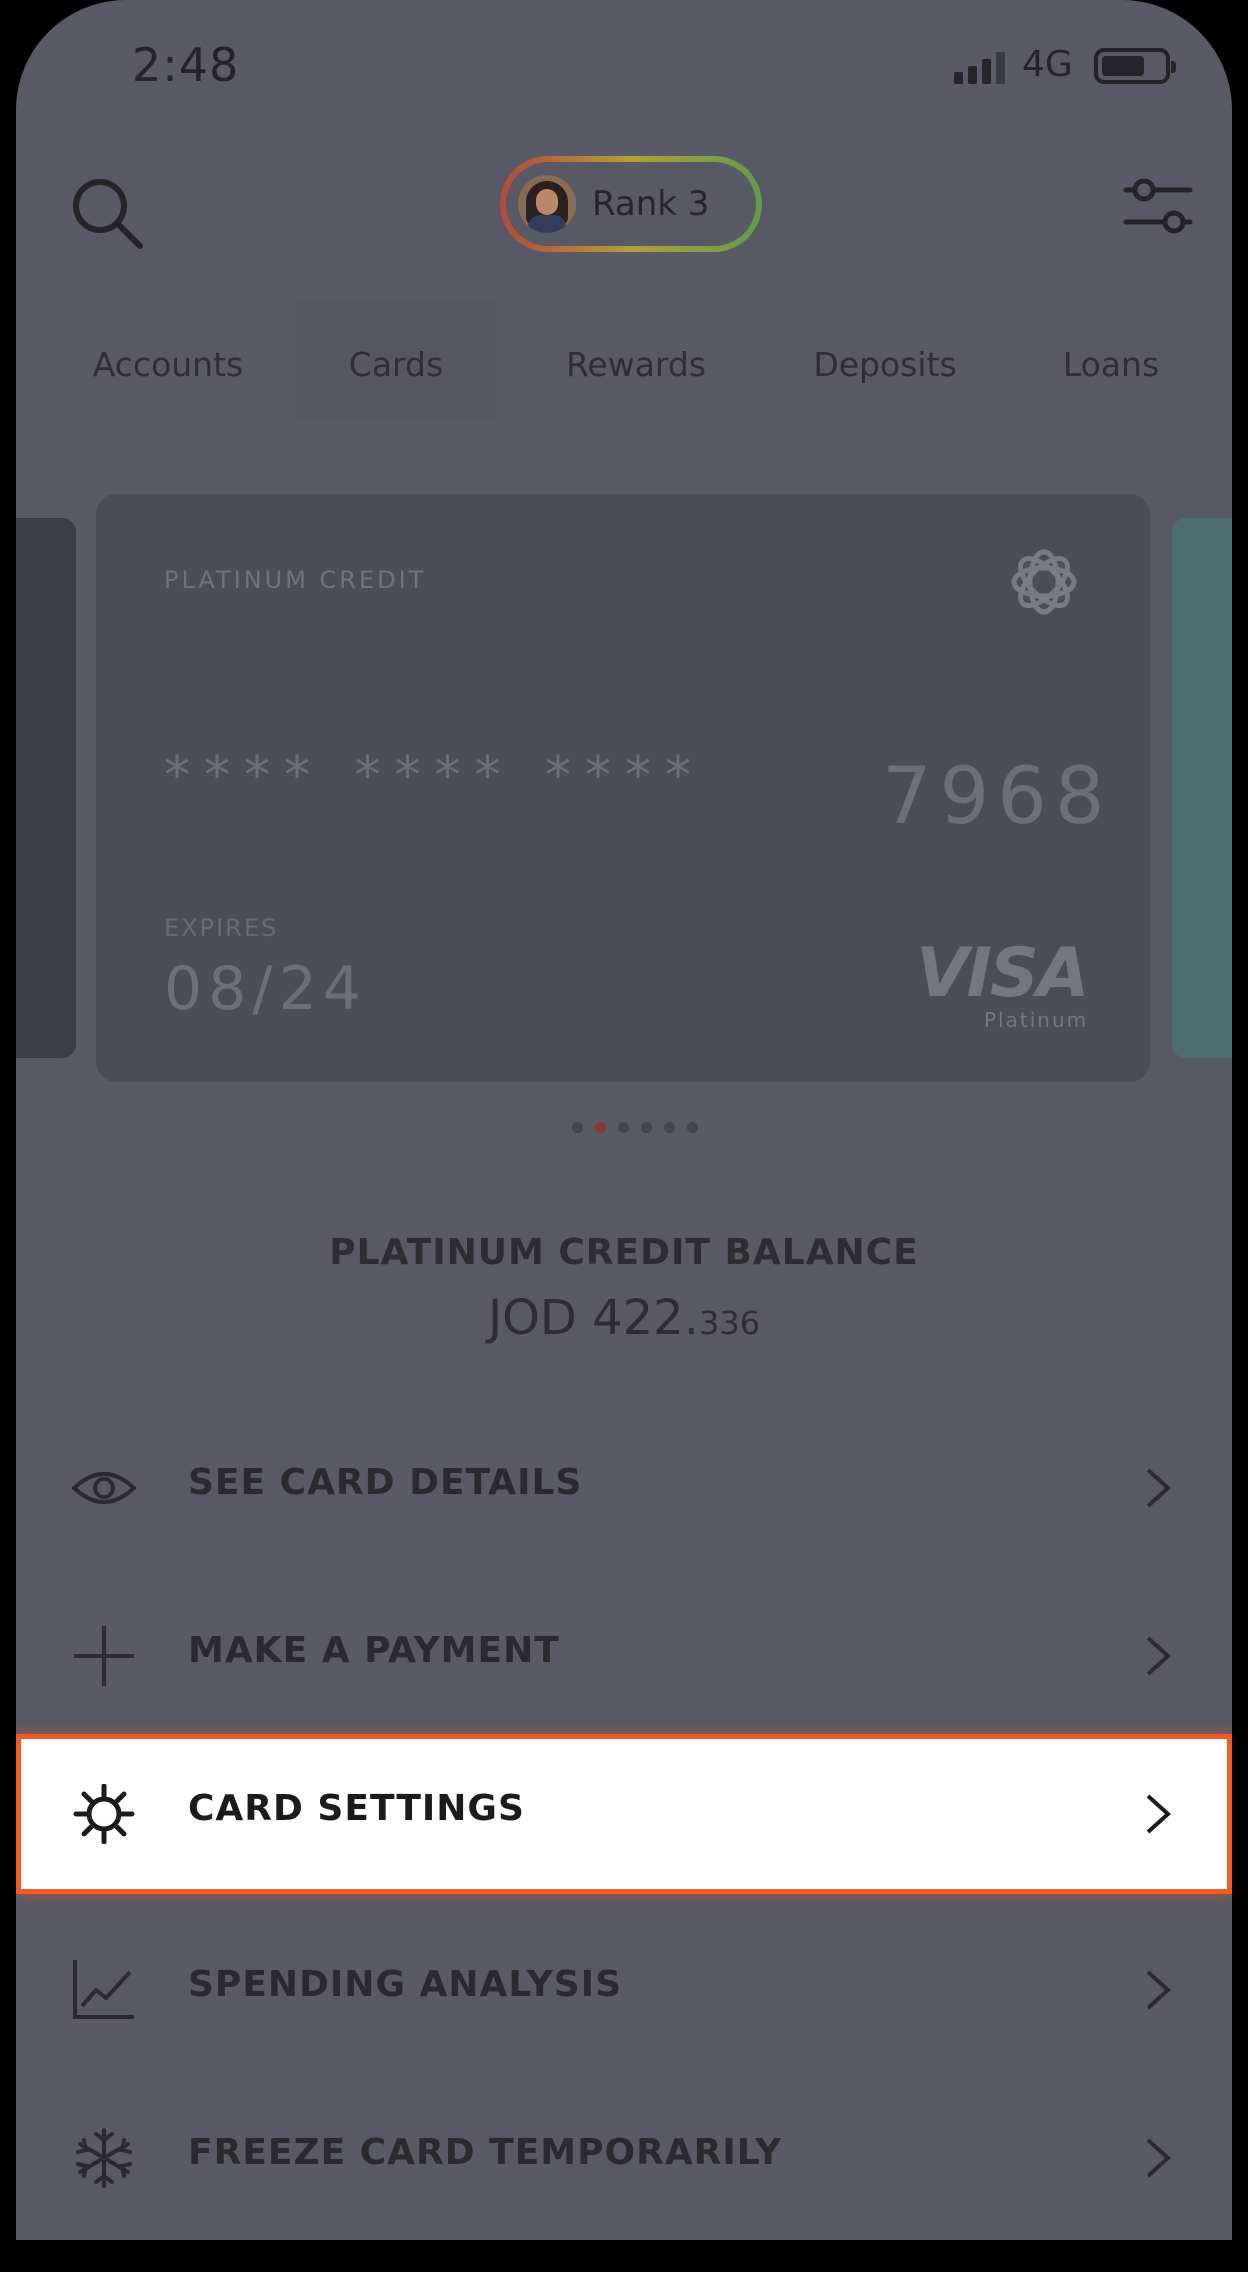 The height and width of the screenshot is (2272, 1248). I want to click on card-number-masked: **** **** ****, so click(435, 776).